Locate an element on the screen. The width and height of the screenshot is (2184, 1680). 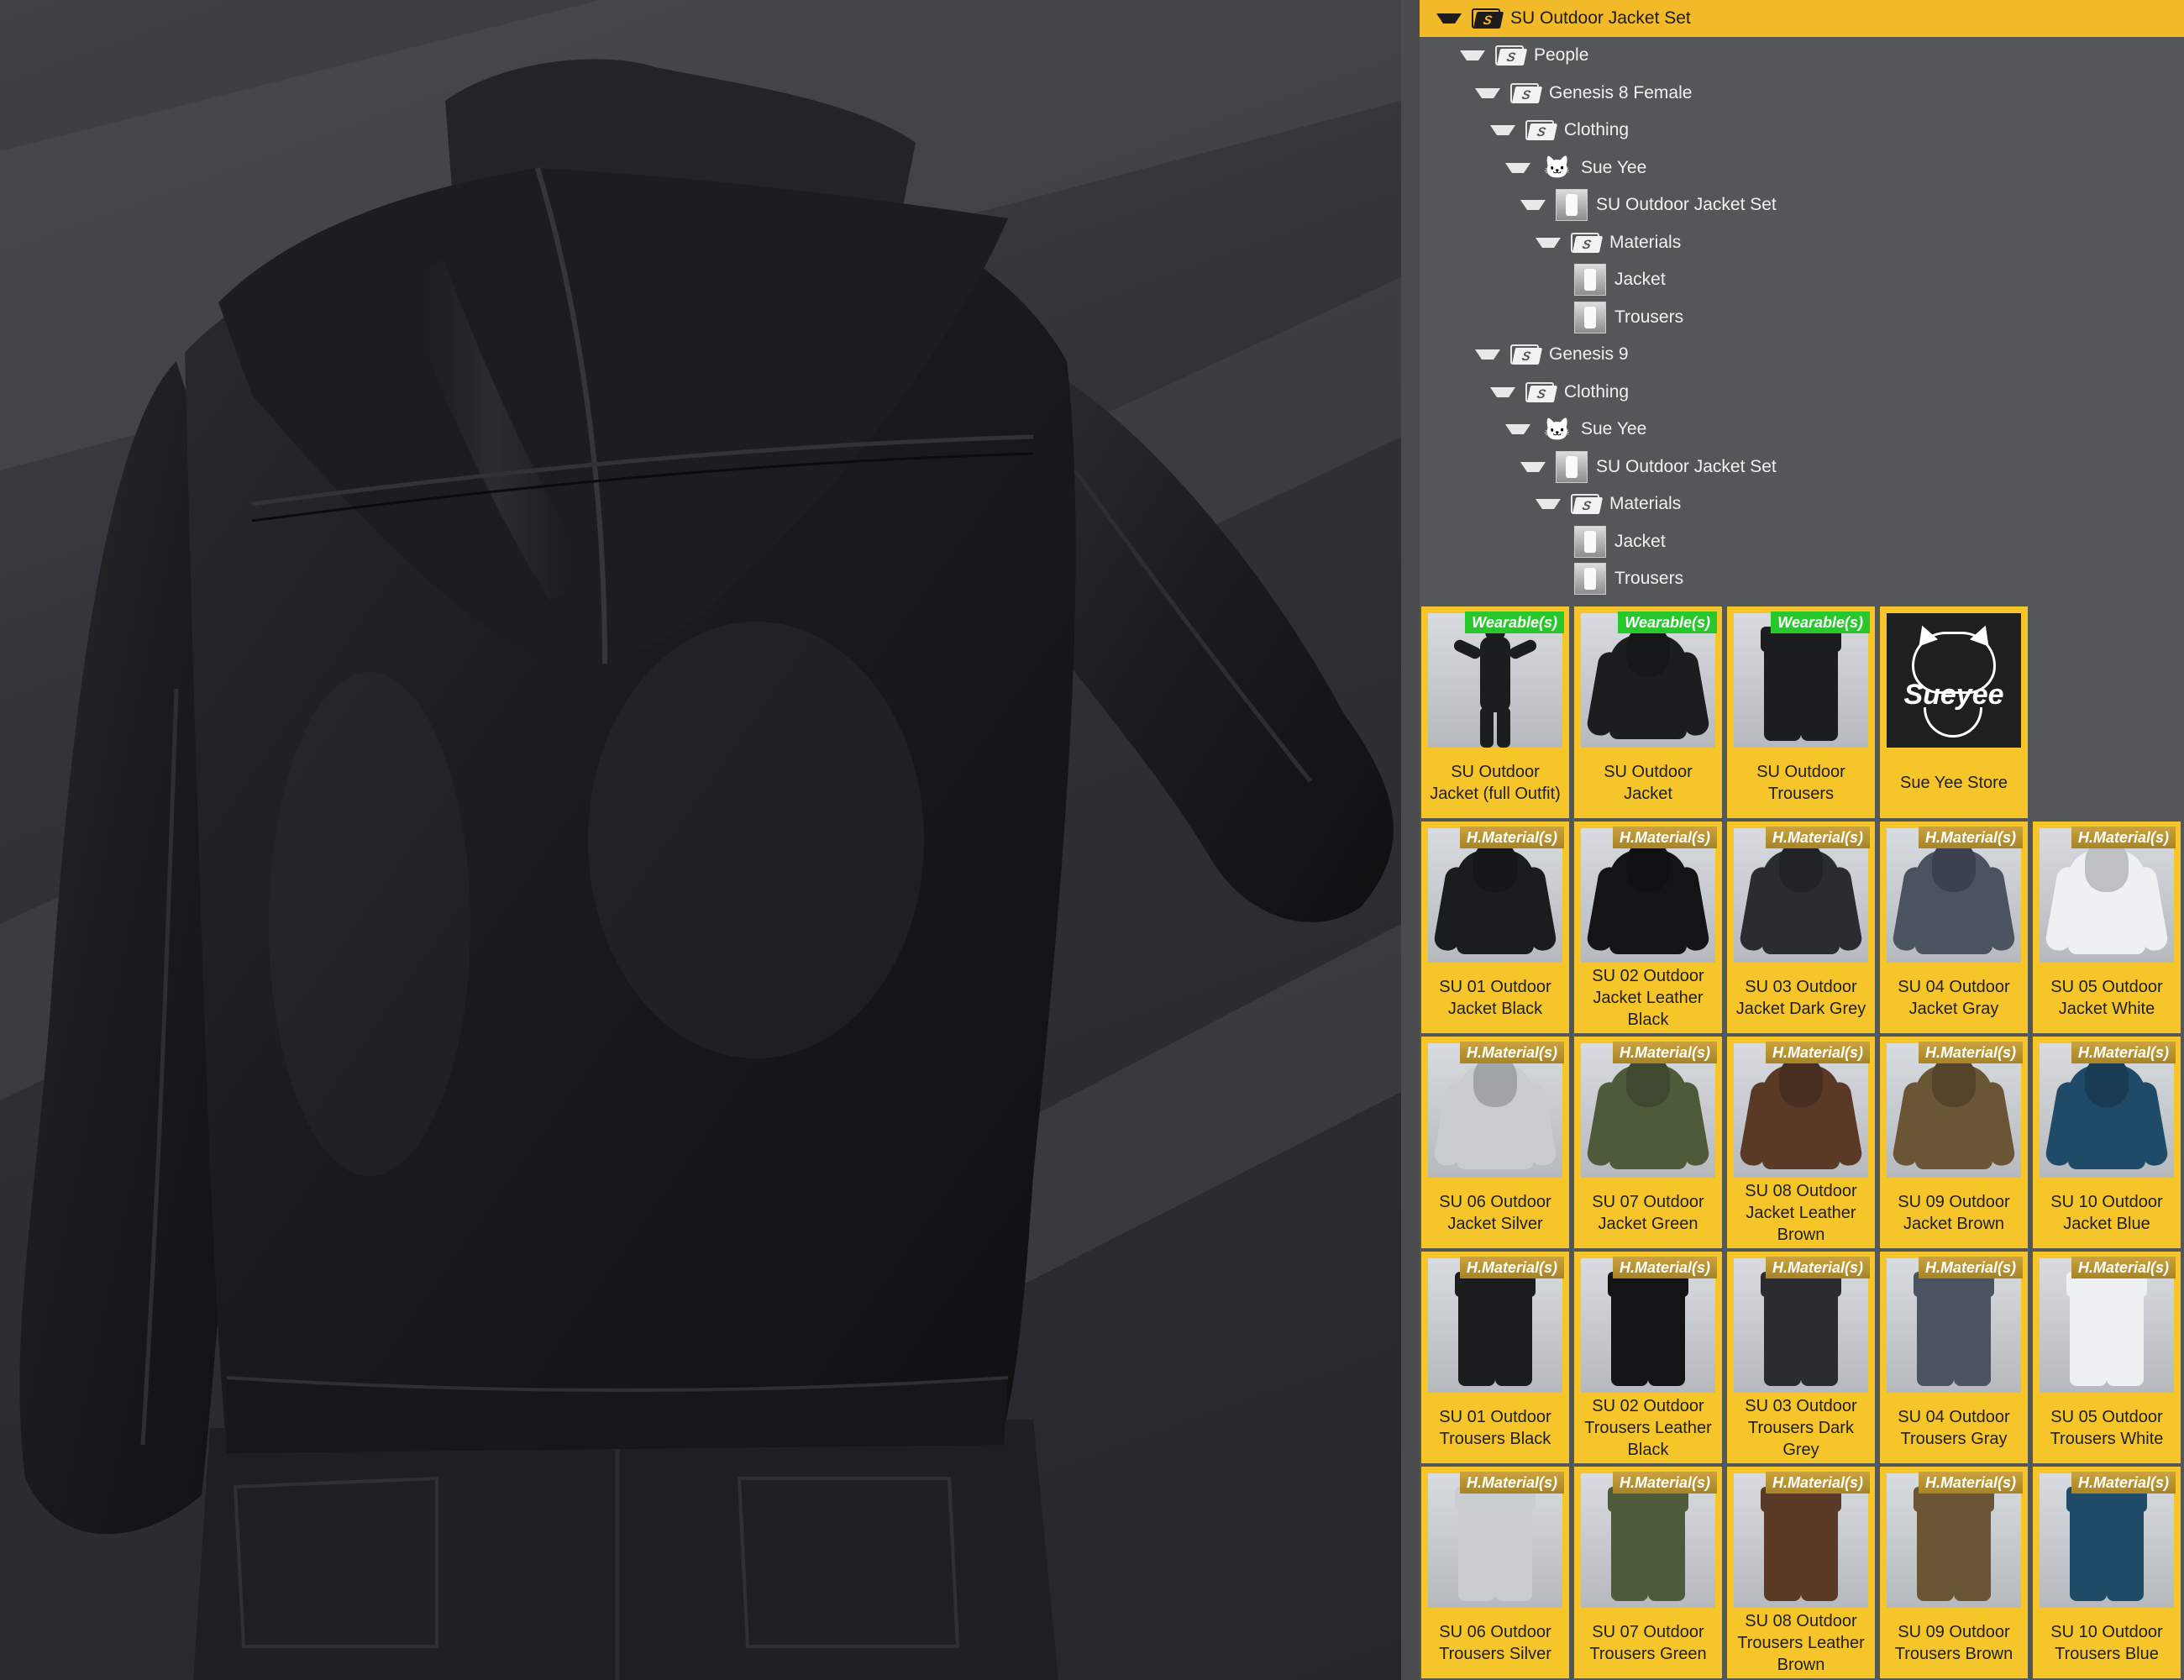
asset-label: SU 09 Outdoor Trousers Brown is located at coordinates (1953, 1643).